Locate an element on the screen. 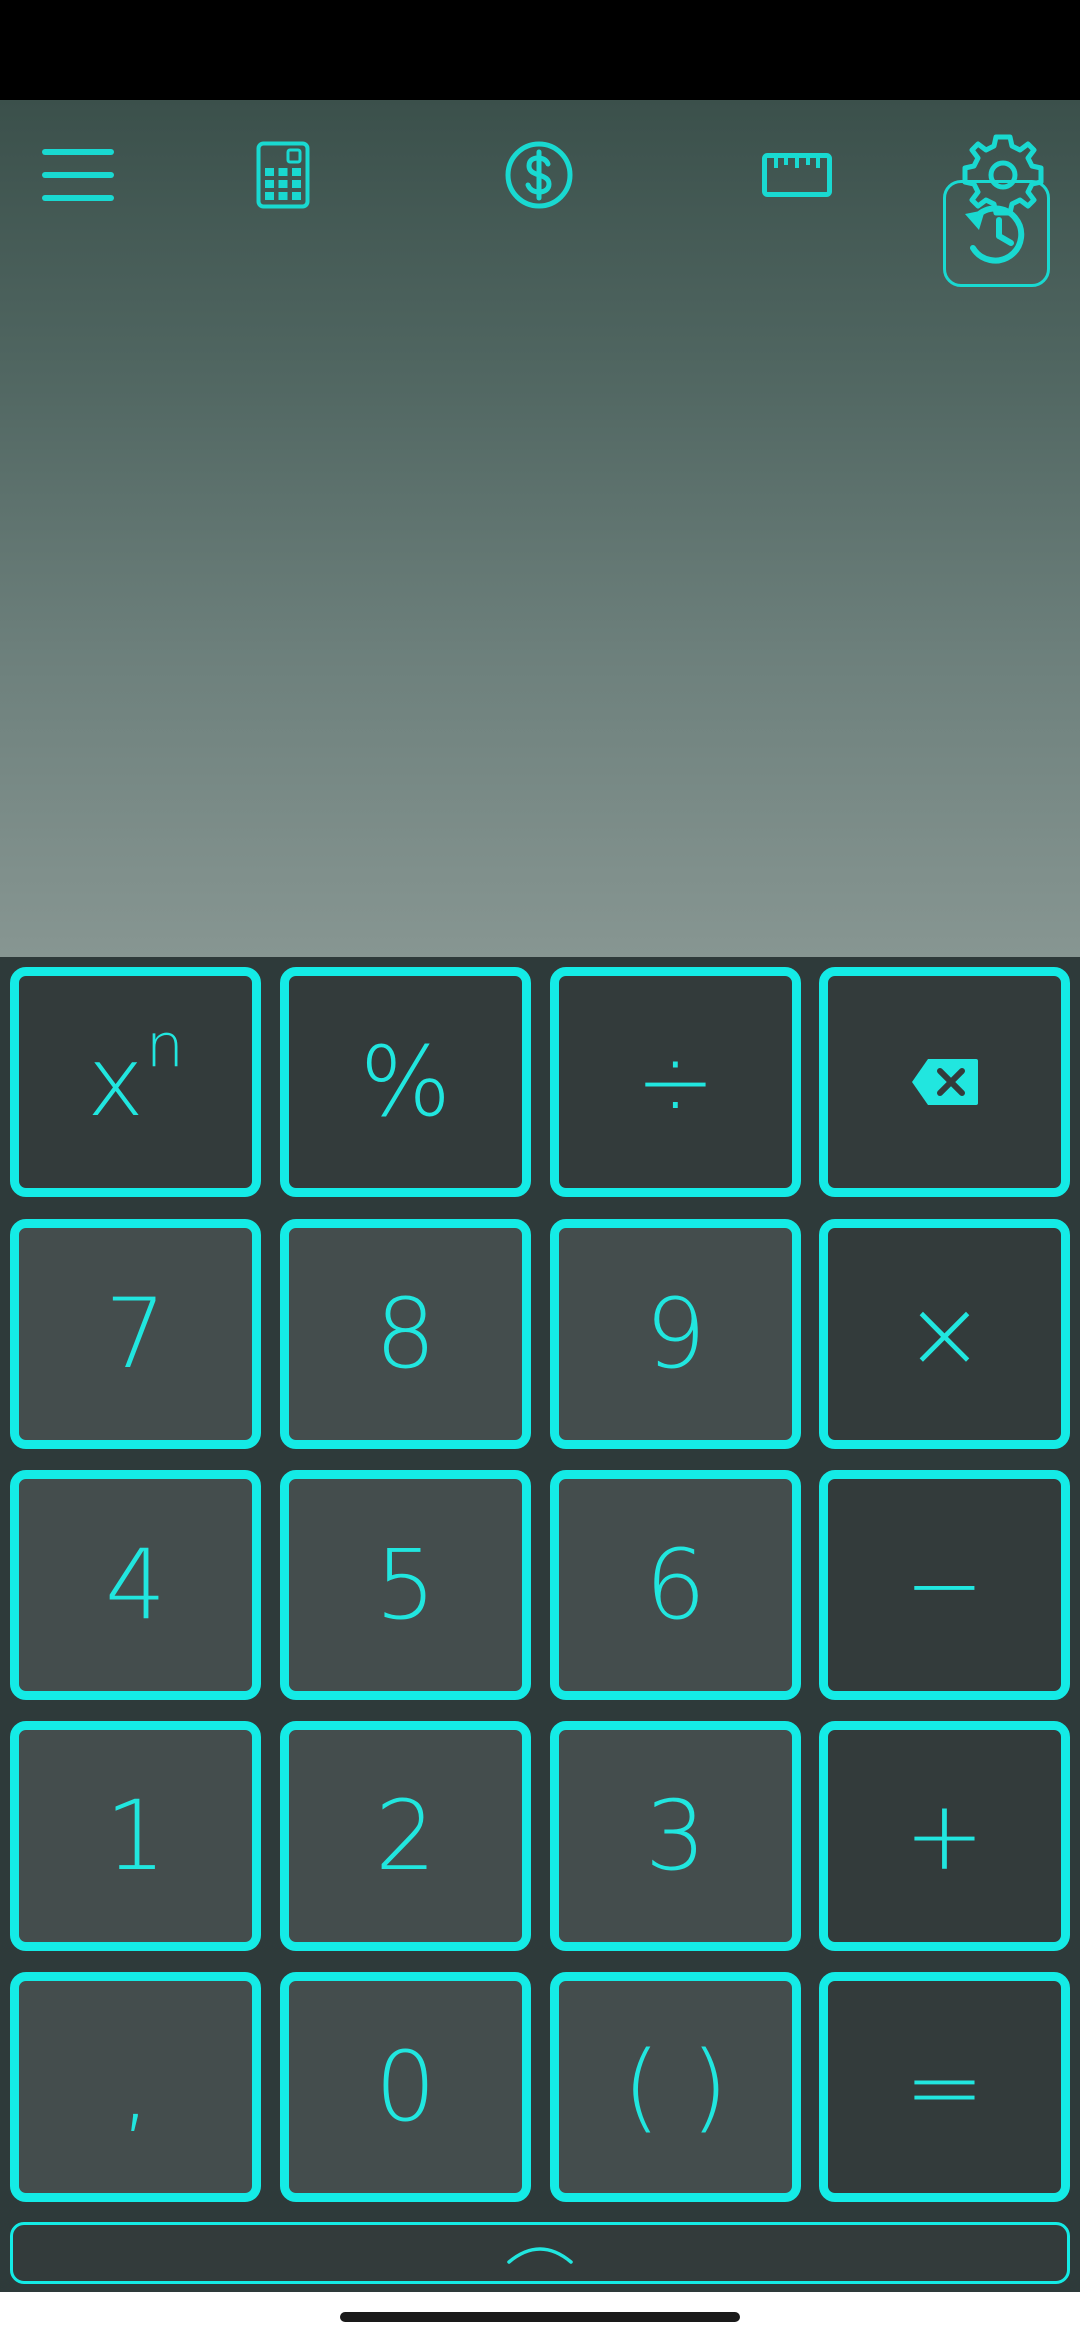  digit-0-key: 0 is located at coordinates (405, 2087).